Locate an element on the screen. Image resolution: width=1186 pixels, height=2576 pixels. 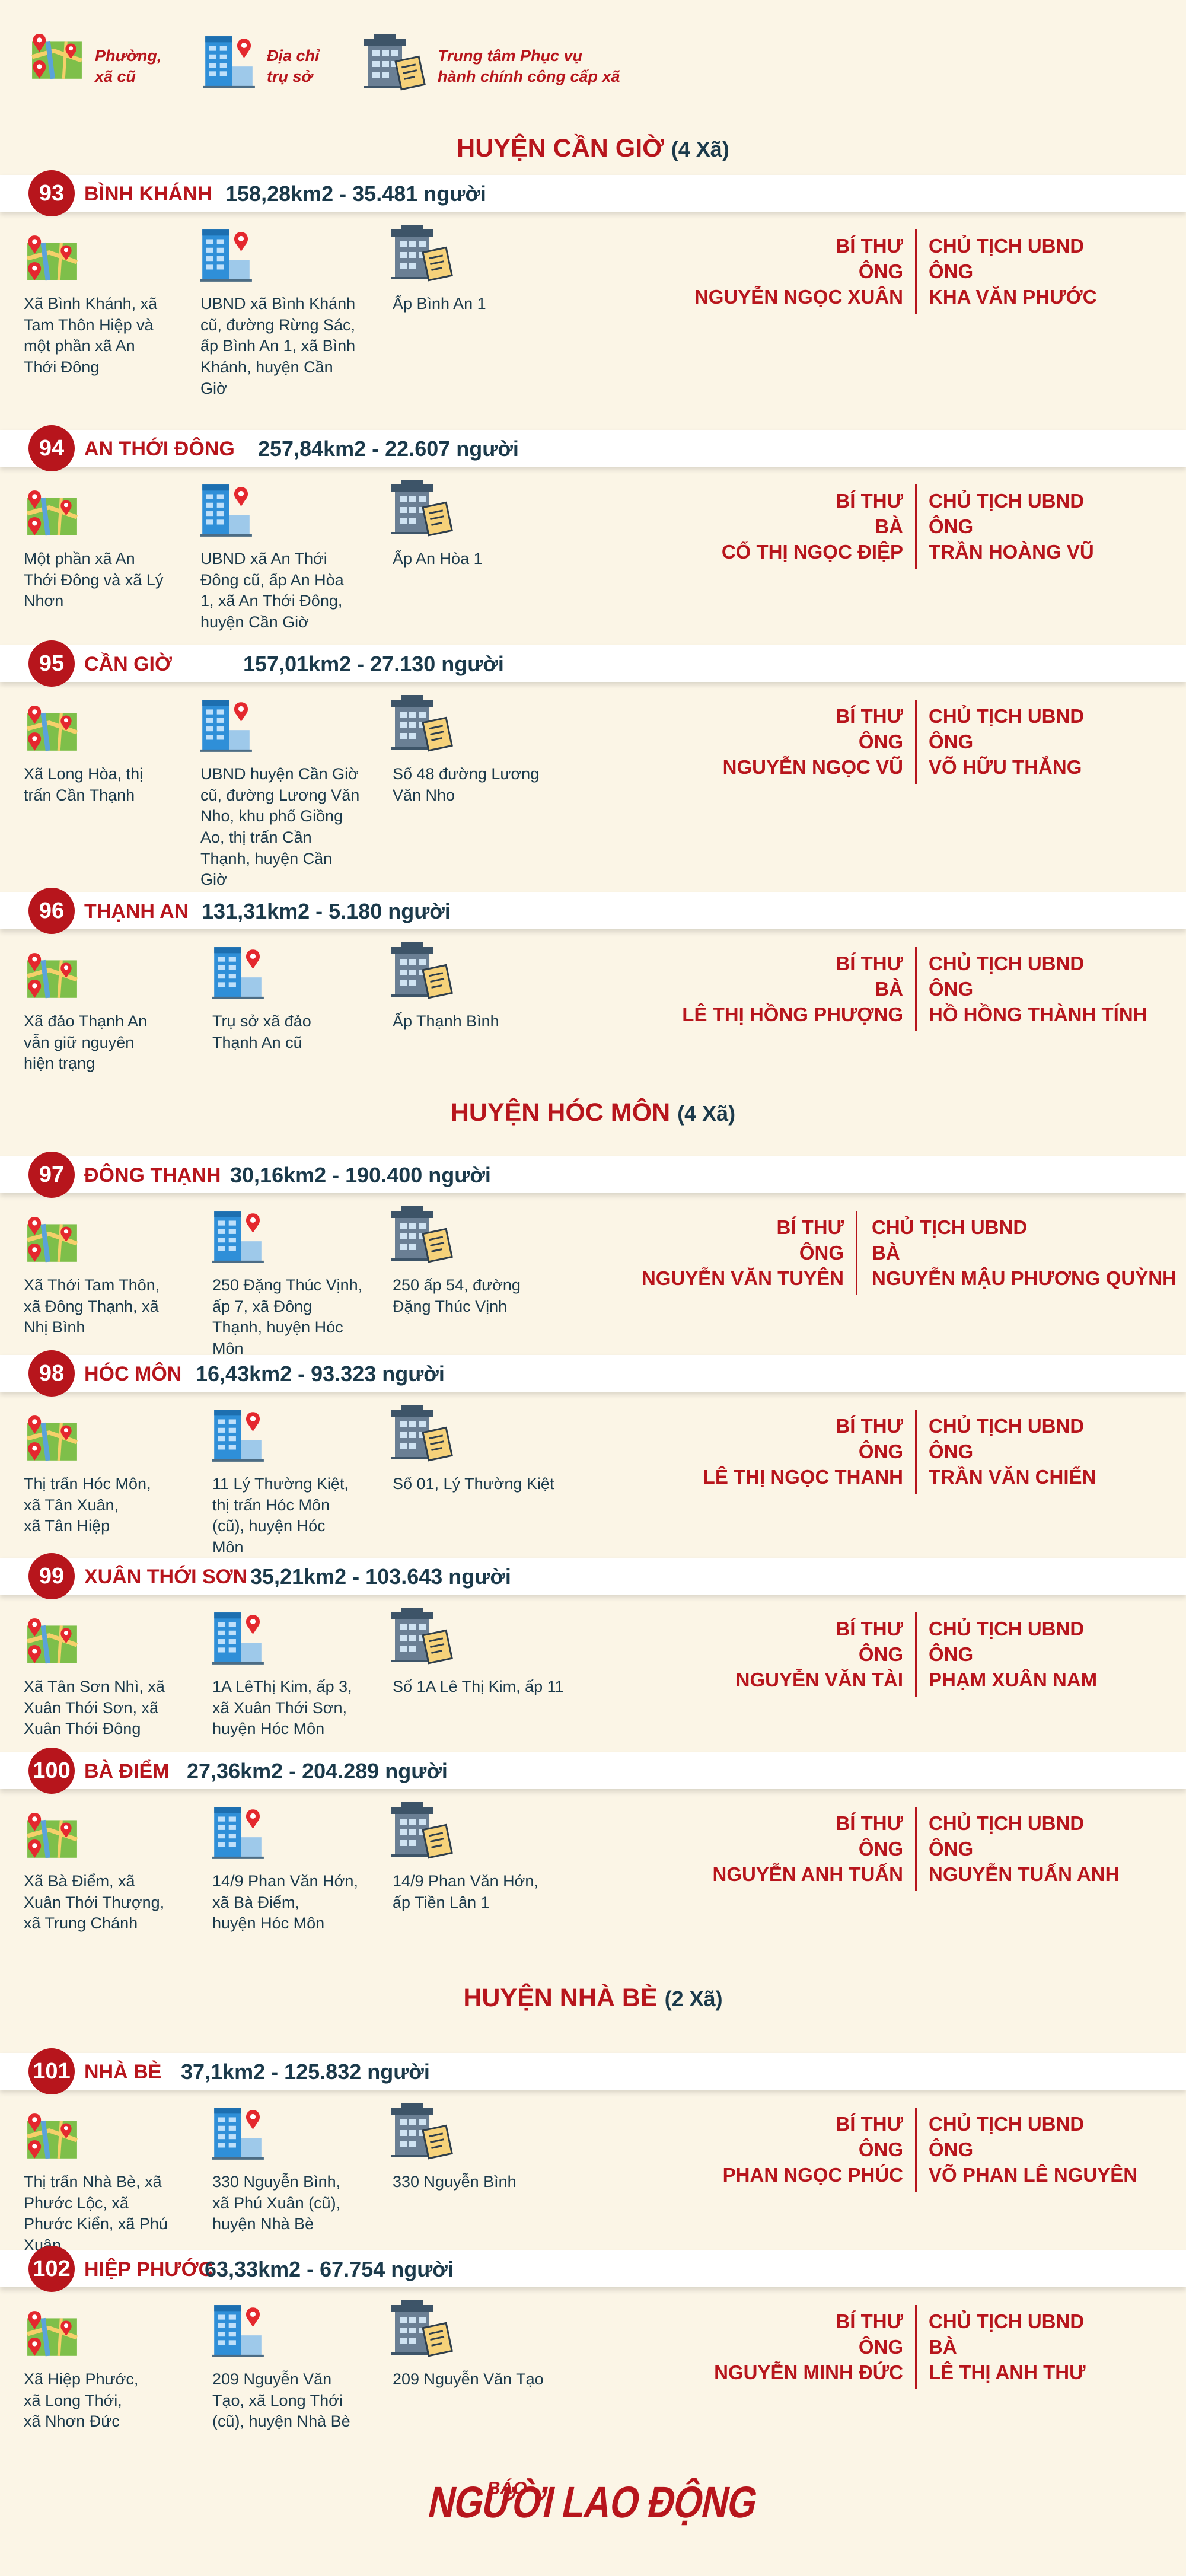
party-secretary-block: BÍ THƯ BÀ LÊ THỊ HỒNG PHƯỢNG is located at coordinates (792, 989).